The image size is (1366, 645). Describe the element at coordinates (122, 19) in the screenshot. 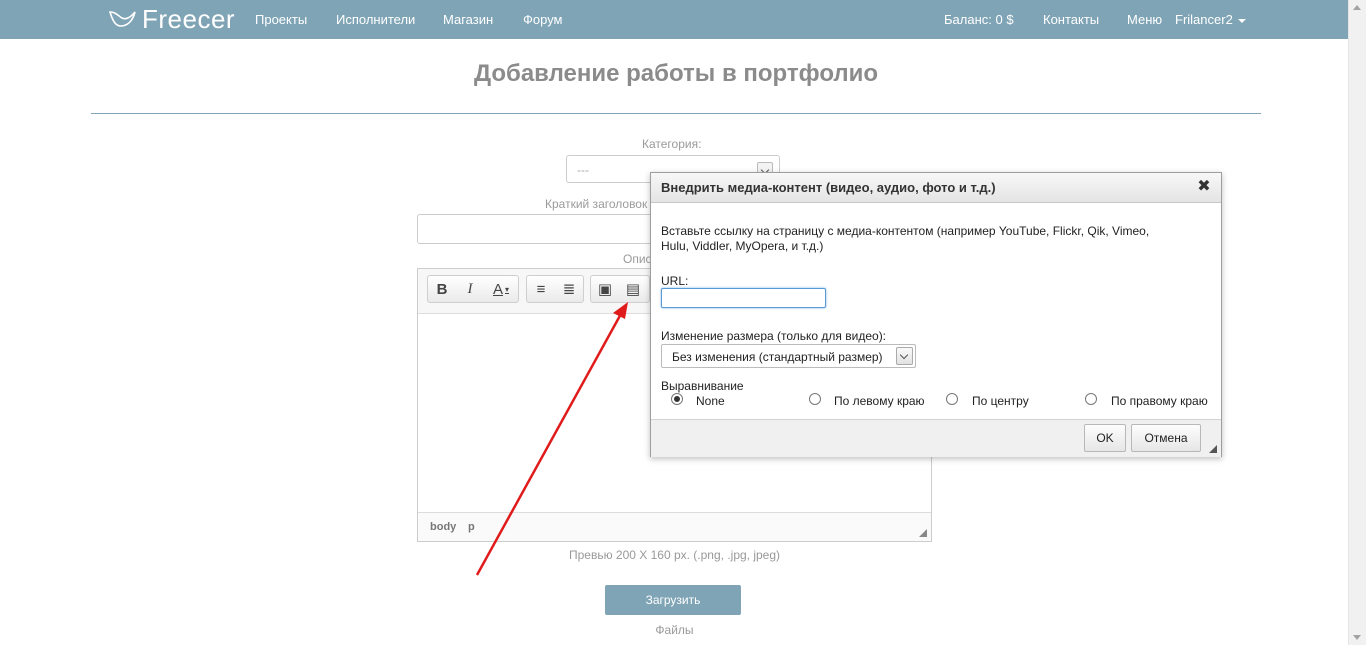

I see `bird-logo-icon` at that location.